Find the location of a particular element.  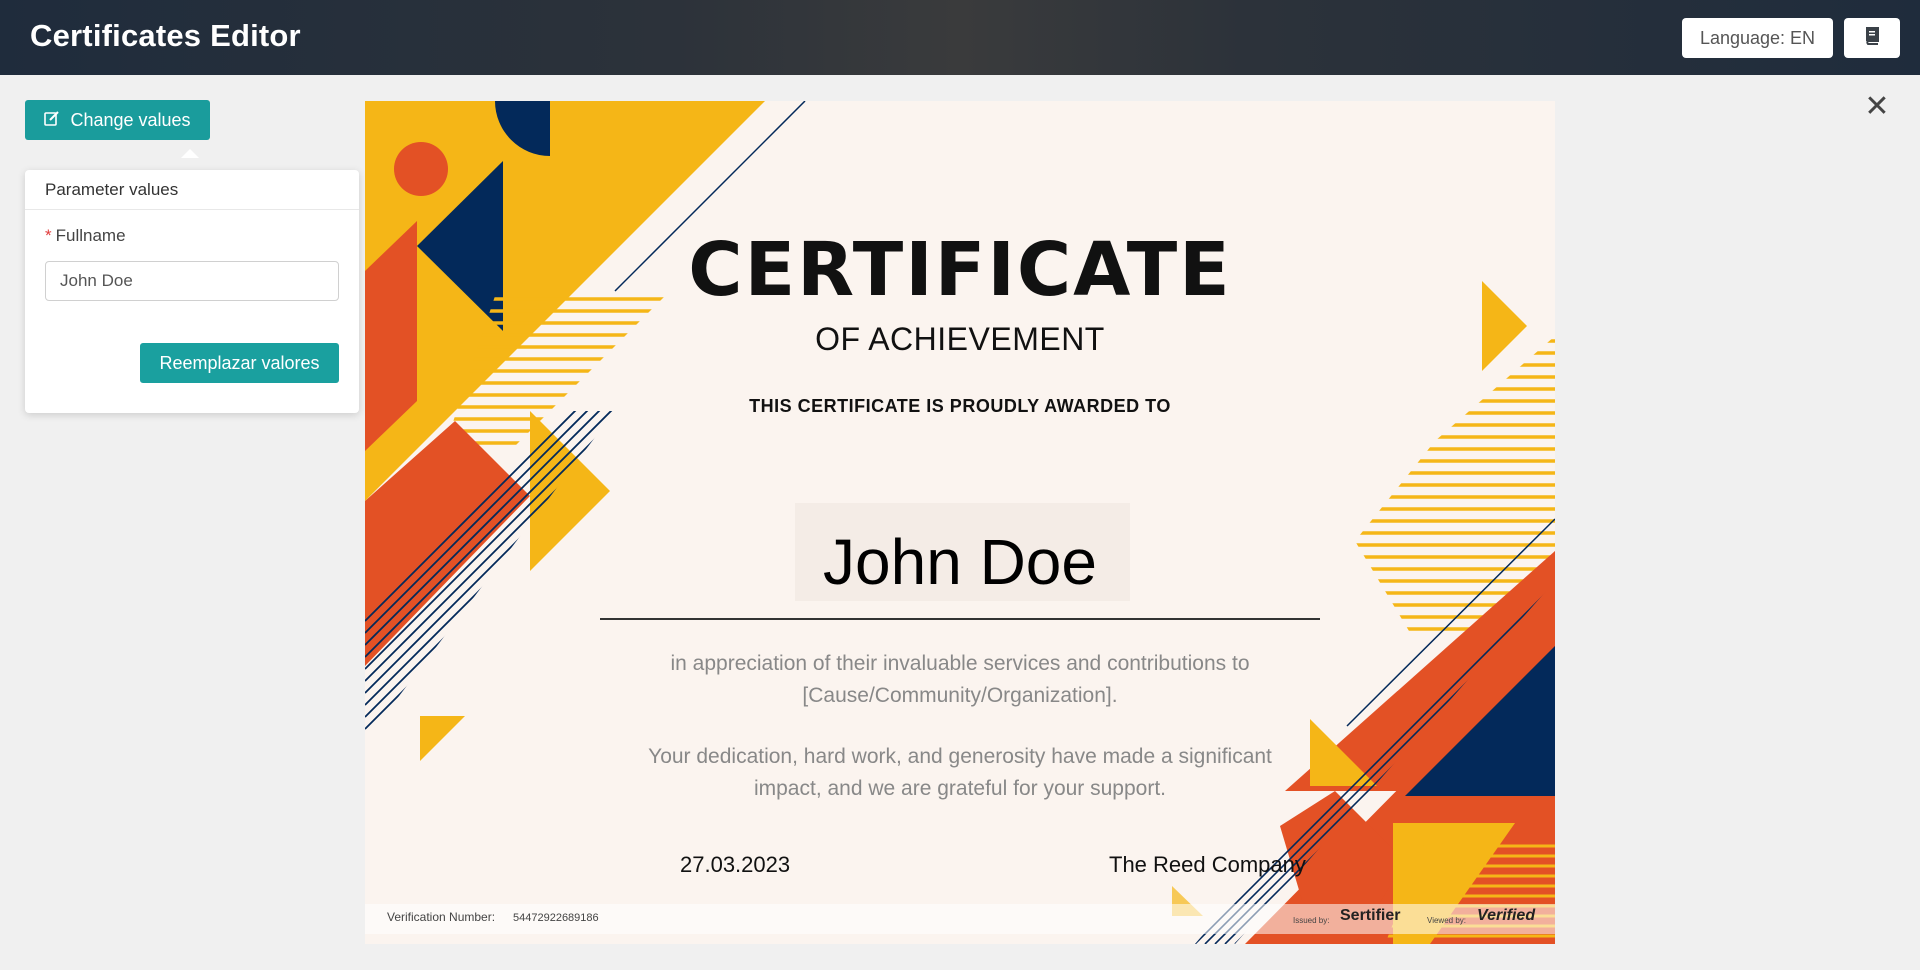

popover-arrow is located at coordinates (190, 153).